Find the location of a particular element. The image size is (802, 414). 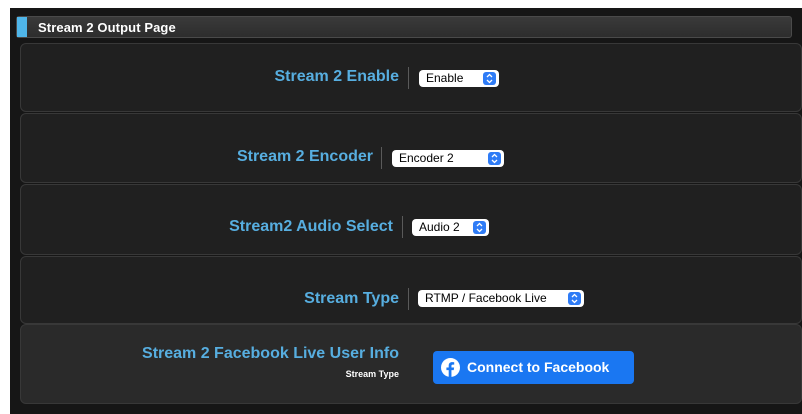

facebook-stream-type-sublabel: Stream Type is located at coordinates (372, 374).